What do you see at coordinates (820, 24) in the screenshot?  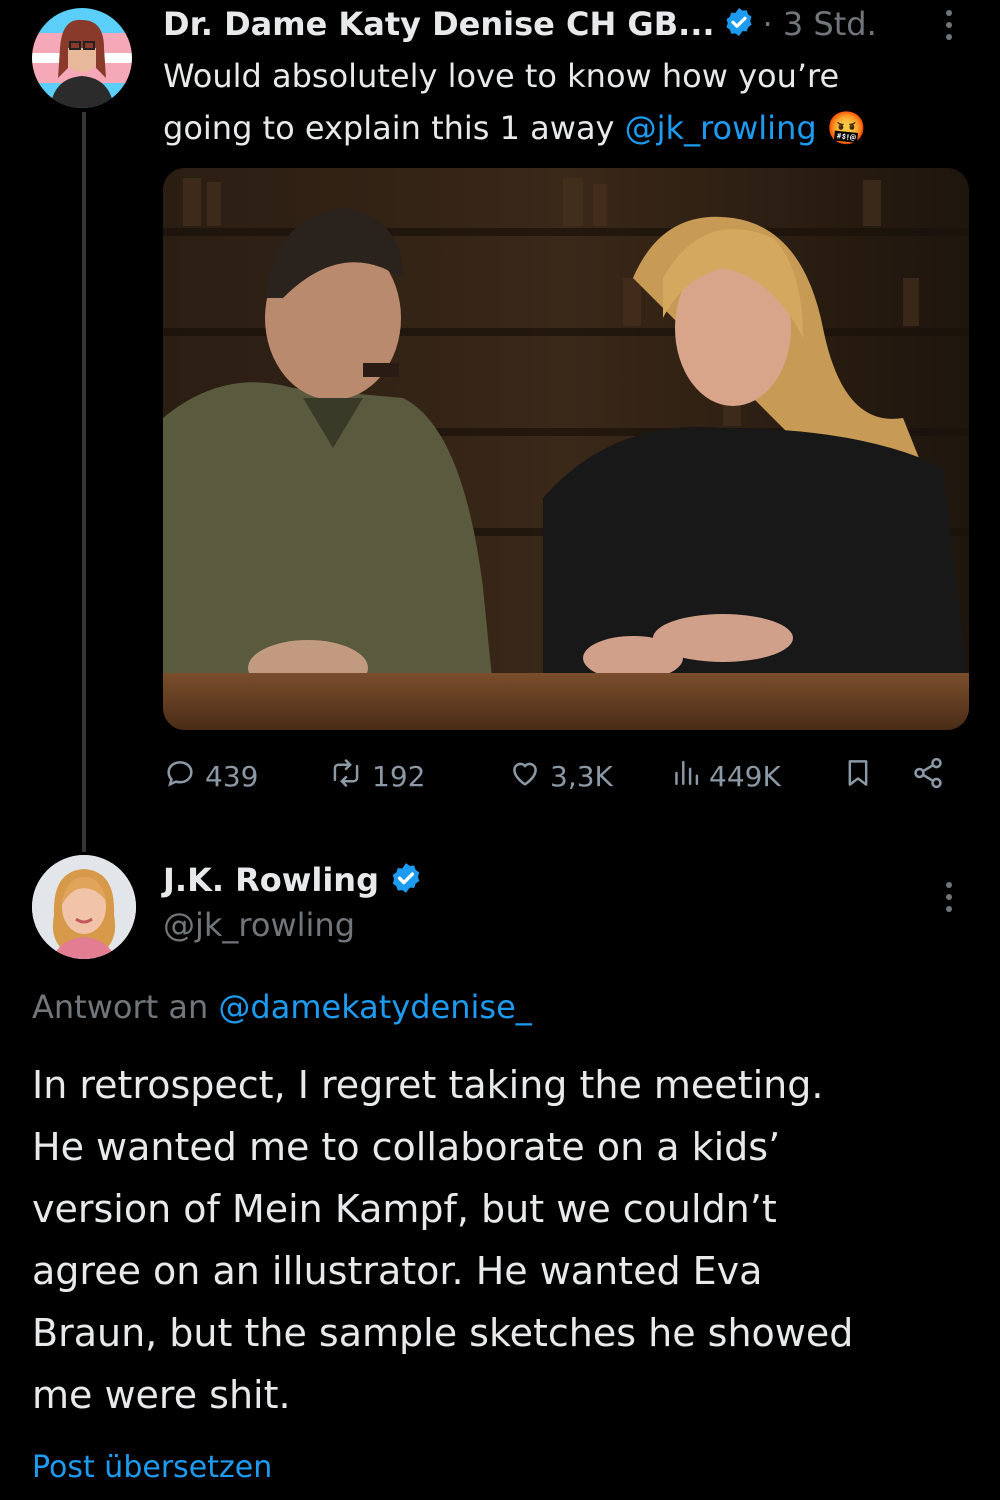 I see `tweet-time: · 3 Std.` at bounding box center [820, 24].